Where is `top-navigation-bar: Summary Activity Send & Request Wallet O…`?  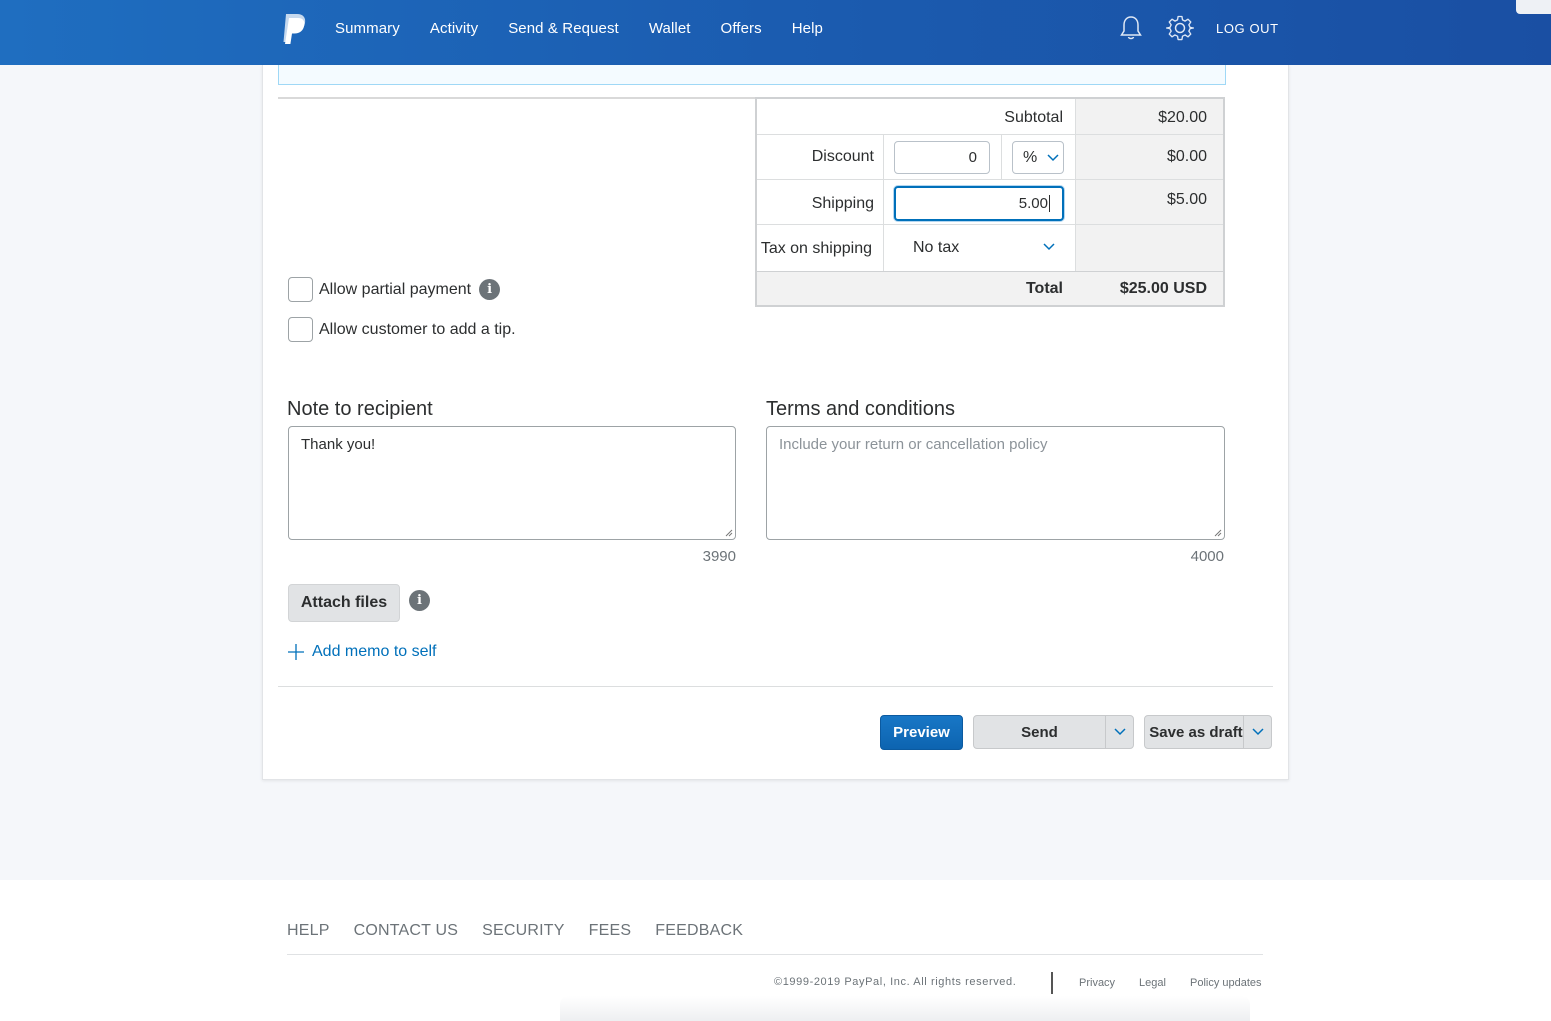 top-navigation-bar: Summary Activity Send & Request Wallet O… is located at coordinates (775, 32).